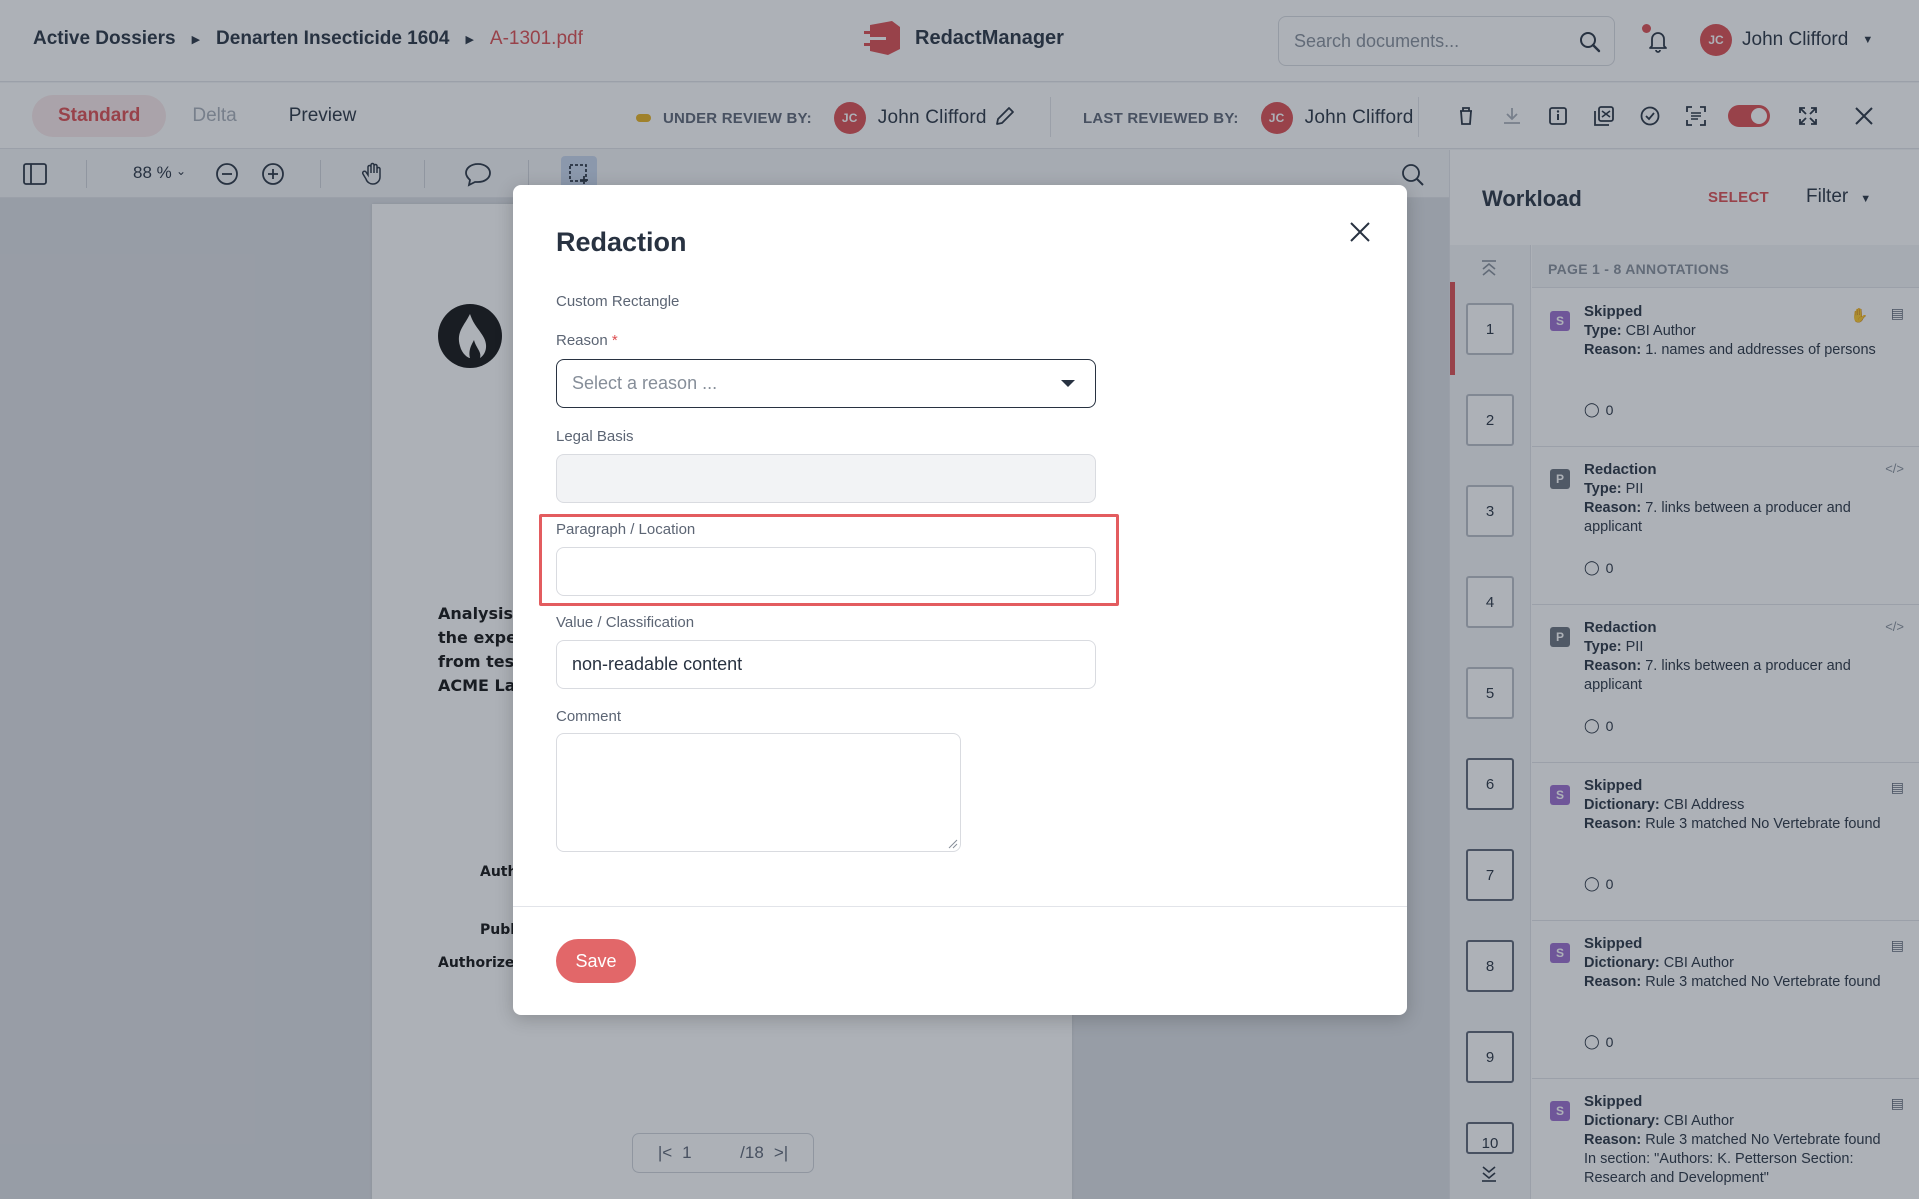  Describe the element at coordinates (758, 792) in the screenshot. I see `comment-textarea` at that location.